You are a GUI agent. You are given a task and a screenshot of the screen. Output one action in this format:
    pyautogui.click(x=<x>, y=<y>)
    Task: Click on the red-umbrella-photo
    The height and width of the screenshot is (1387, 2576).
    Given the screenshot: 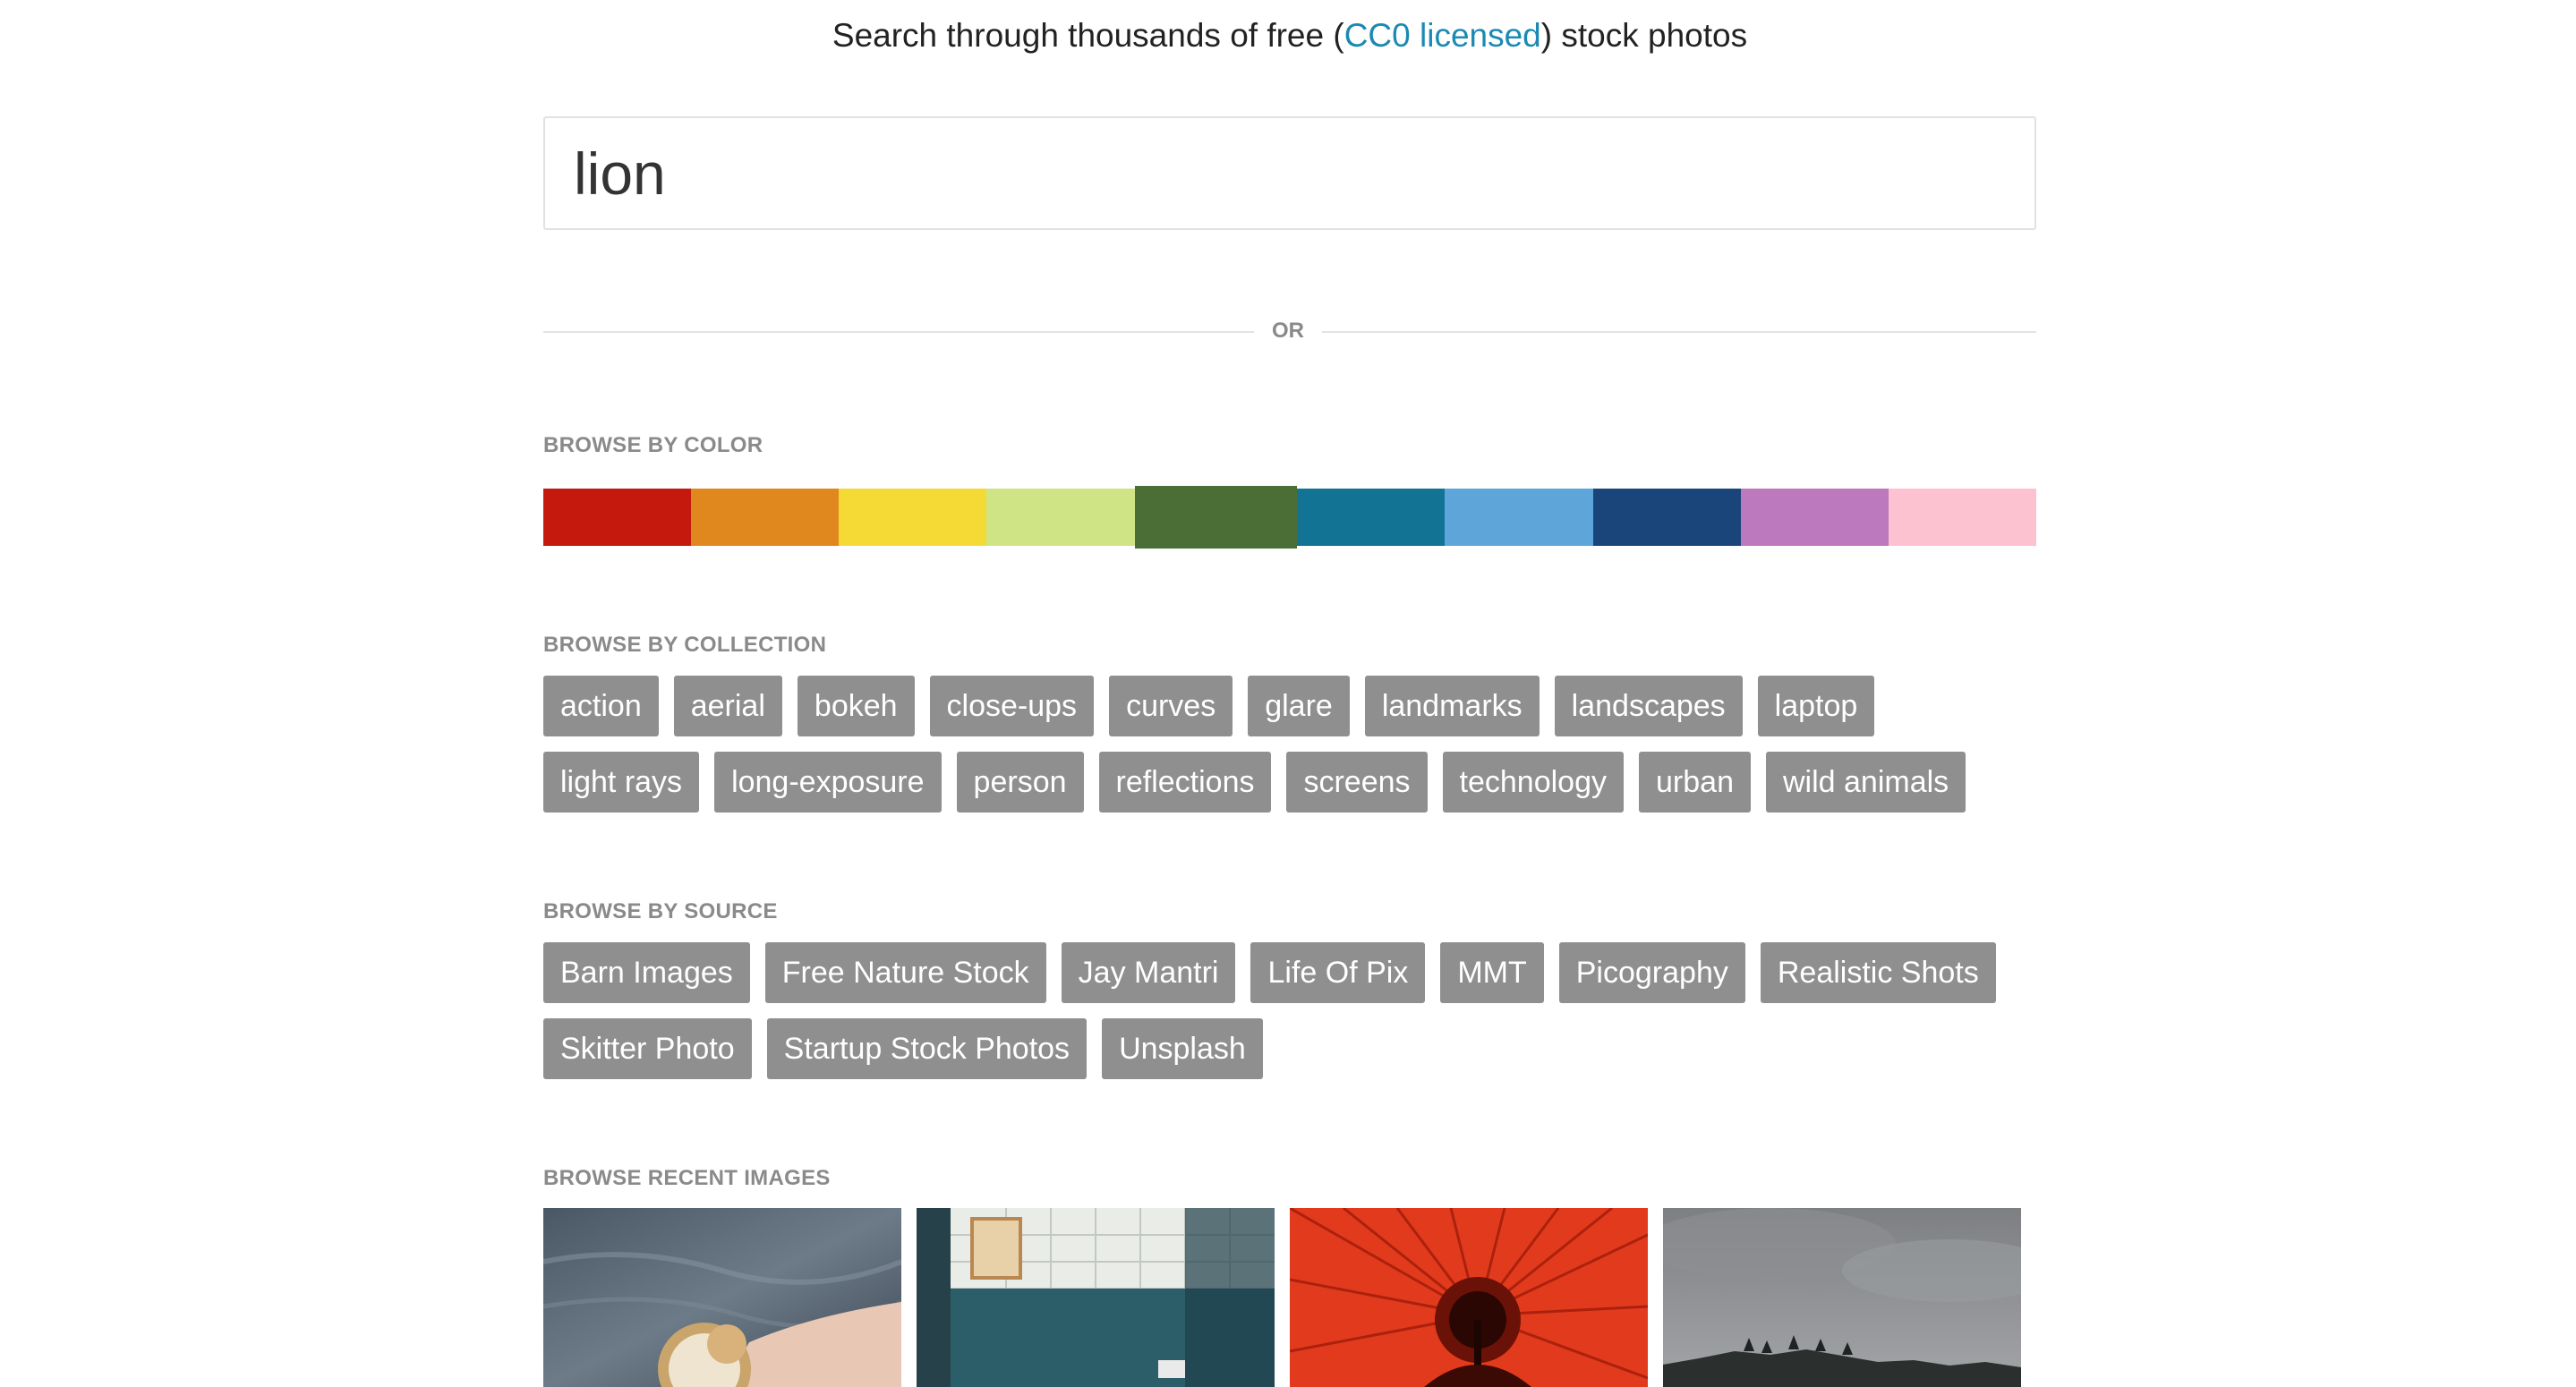 What is the action you would take?
    pyautogui.click(x=1469, y=1297)
    